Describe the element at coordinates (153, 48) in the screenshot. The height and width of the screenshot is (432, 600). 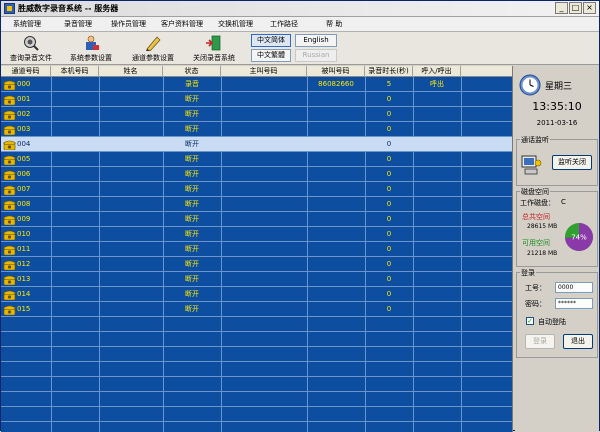
I see `channel-settings-button: 通道参数设置` at that location.